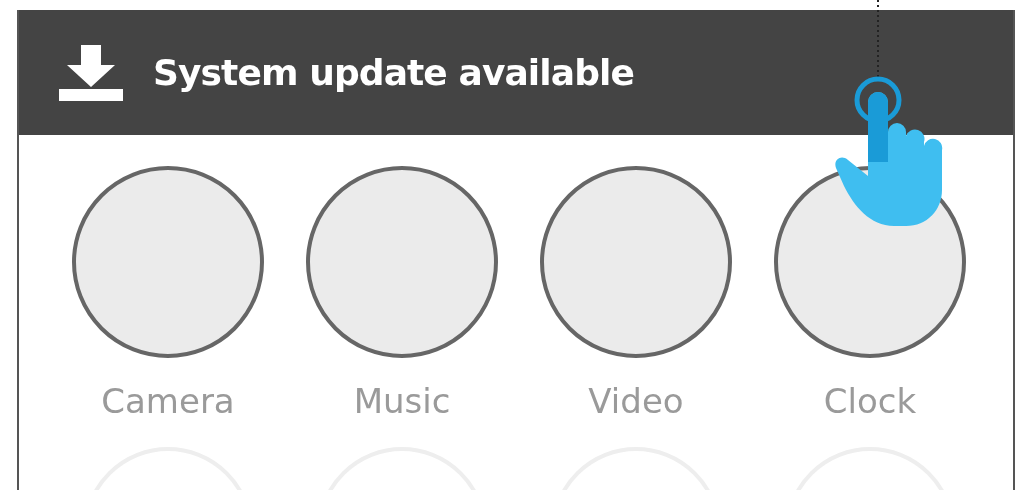 Image resolution: width=1026 pixels, height=490 pixels. Describe the element at coordinates (168, 401) in the screenshot. I see `app-label: Camera` at that location.